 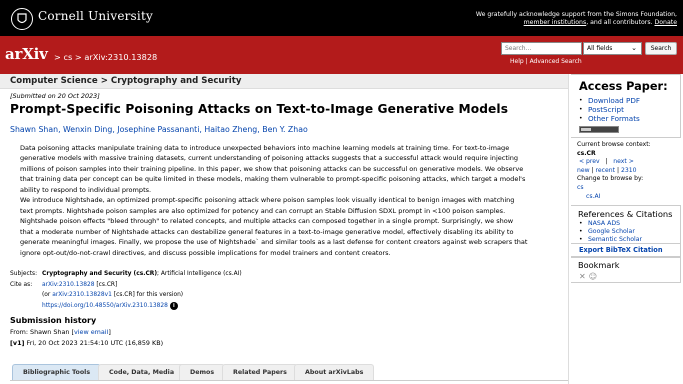 What do you see at coordinates (619, 22) in the screenshot?
I see `ack-middle-text: , and all contributors.` at bounding box center [619, 22].